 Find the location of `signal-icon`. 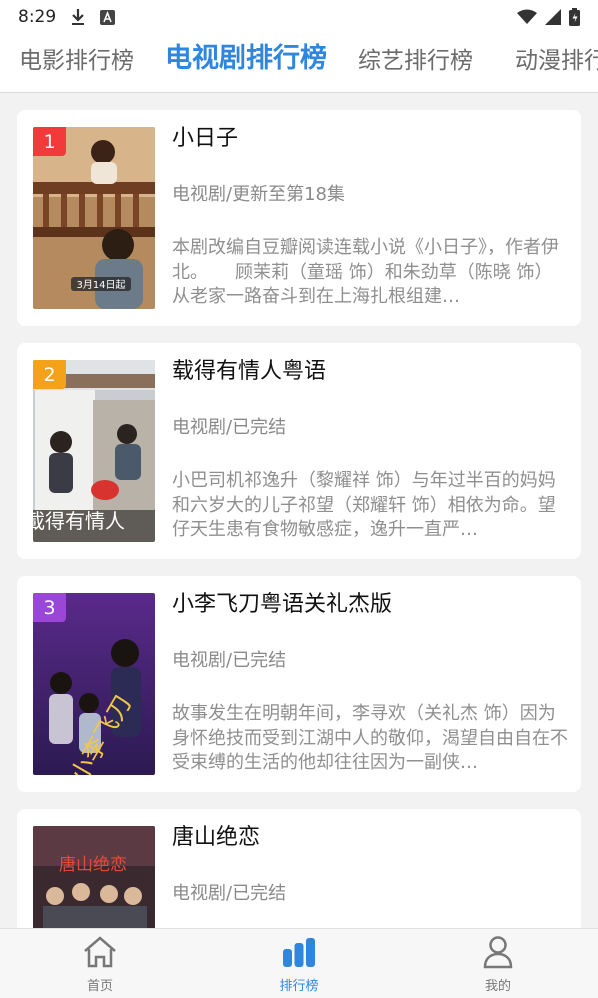

signal-icon is located at coordinates (553, 17).